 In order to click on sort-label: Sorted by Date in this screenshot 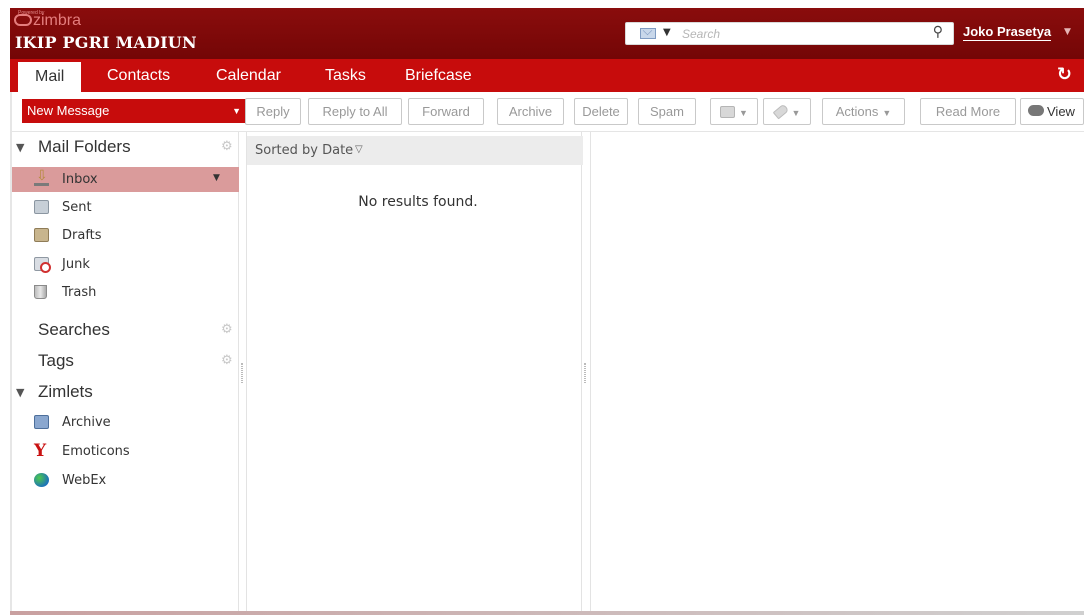, I will do `click(304, 150)`.